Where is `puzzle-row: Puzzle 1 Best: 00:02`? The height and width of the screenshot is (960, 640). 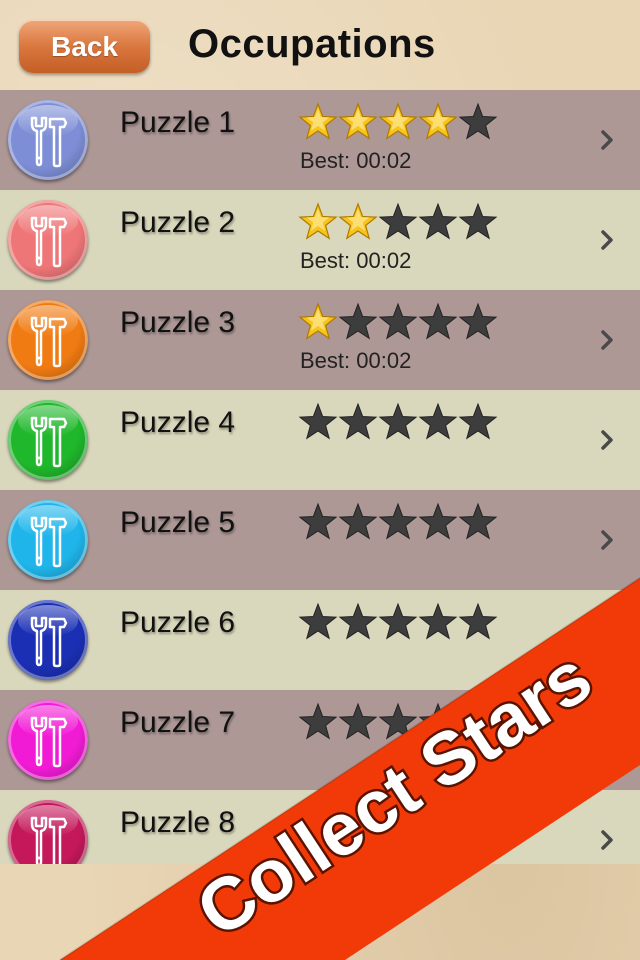 puzzle-row: Puzzle 1 Best: 00:02 is located at coordinates (320, 140).